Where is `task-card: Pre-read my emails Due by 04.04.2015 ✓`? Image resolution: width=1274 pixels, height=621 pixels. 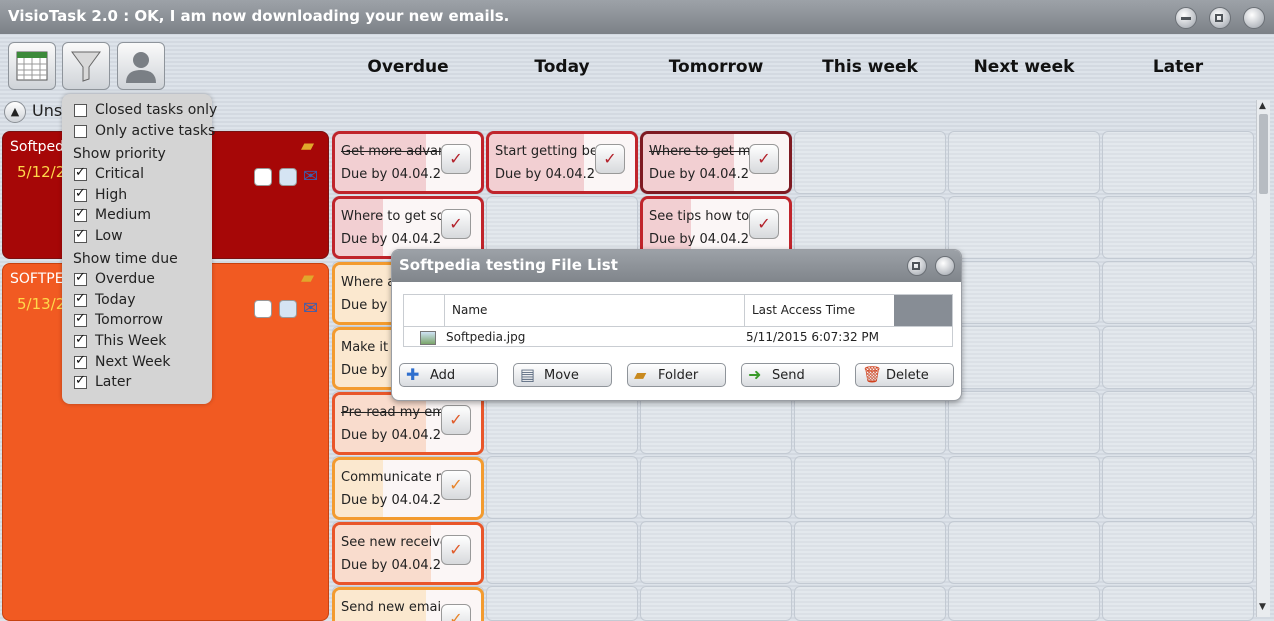
task-card: Pre-read my emails Due by 04.04.2015 ✓ is located at coordinates (408, 423).